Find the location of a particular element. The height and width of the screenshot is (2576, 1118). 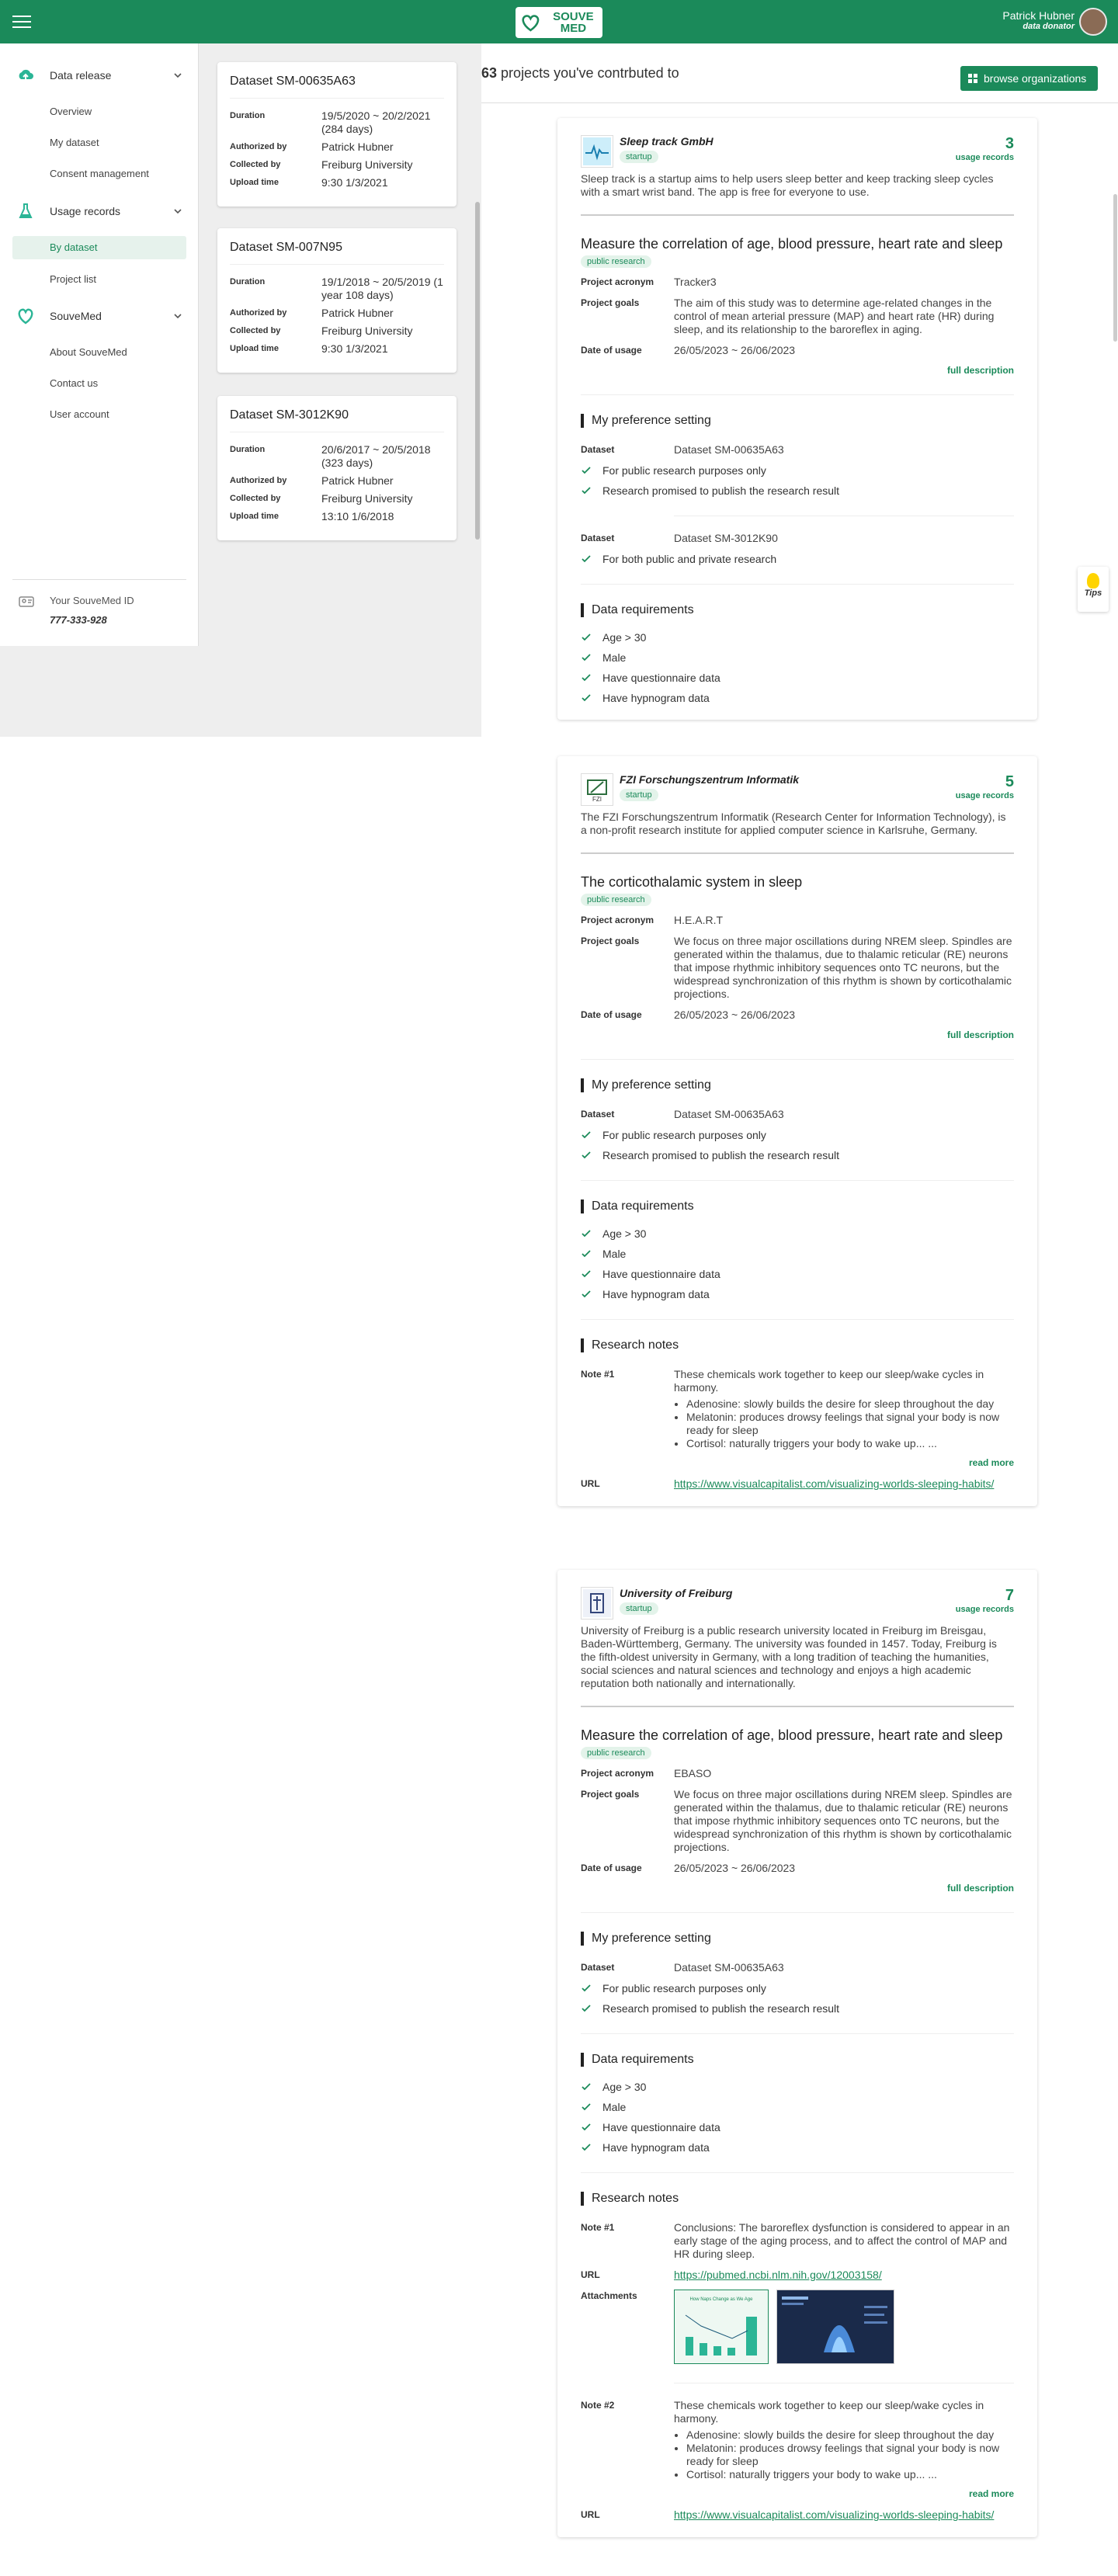

souvemed-logo: SOUVE MED is located at coordinates (559, 22).